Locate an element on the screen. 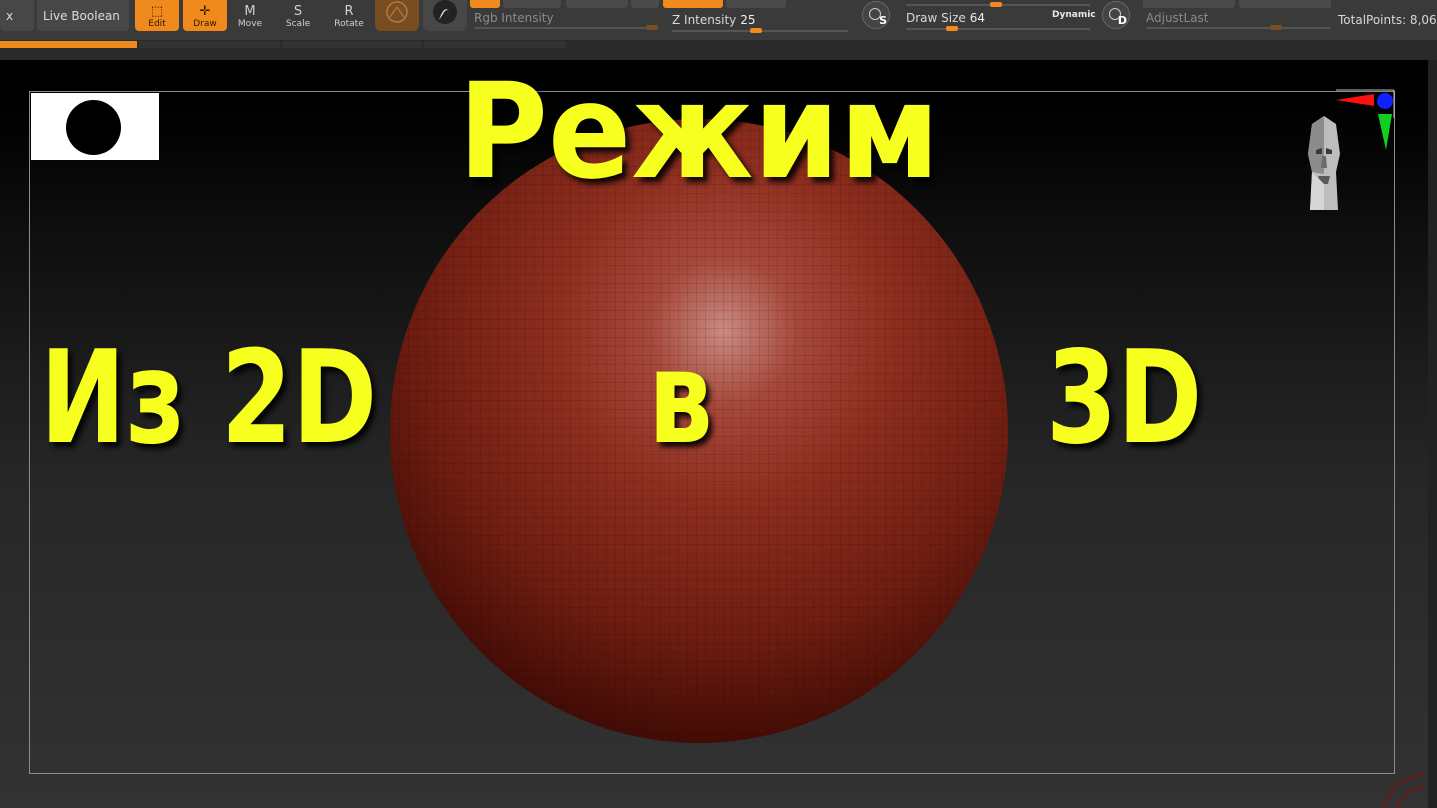  edit-button: ⬚ Edit is located at coordinates (157, 15).